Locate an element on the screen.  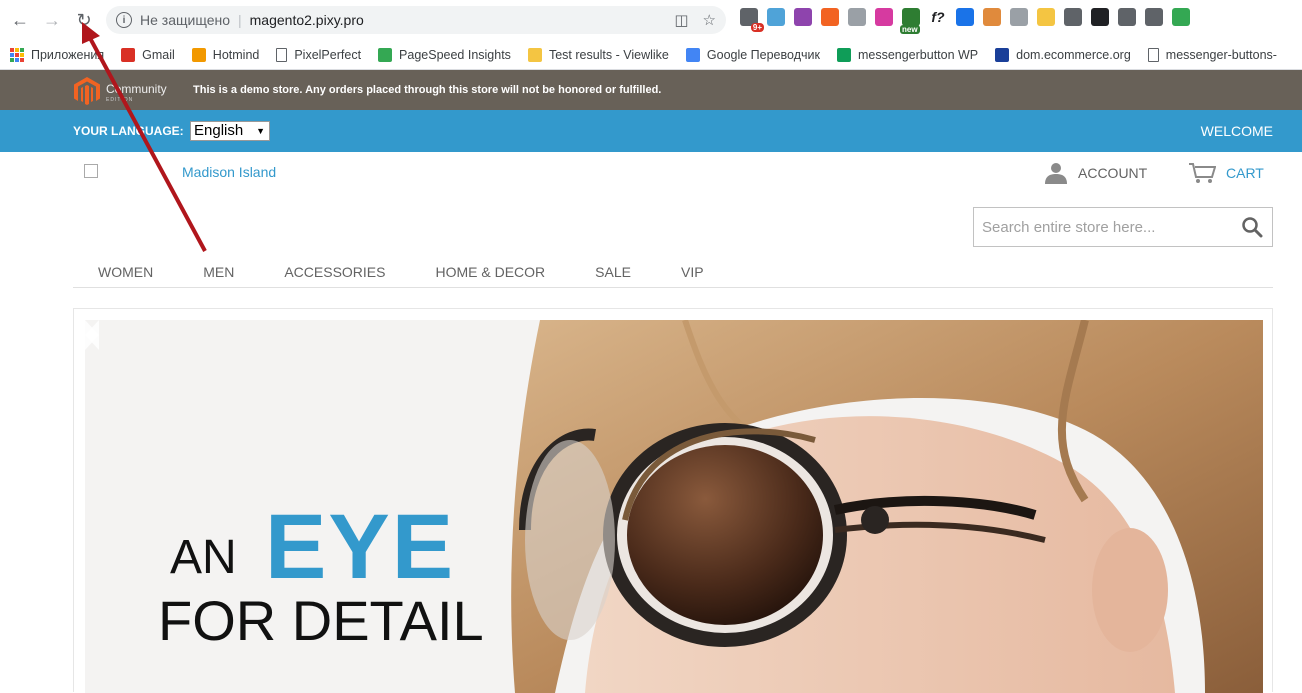
extension-shield-icon is located at coordinates (857, 17).